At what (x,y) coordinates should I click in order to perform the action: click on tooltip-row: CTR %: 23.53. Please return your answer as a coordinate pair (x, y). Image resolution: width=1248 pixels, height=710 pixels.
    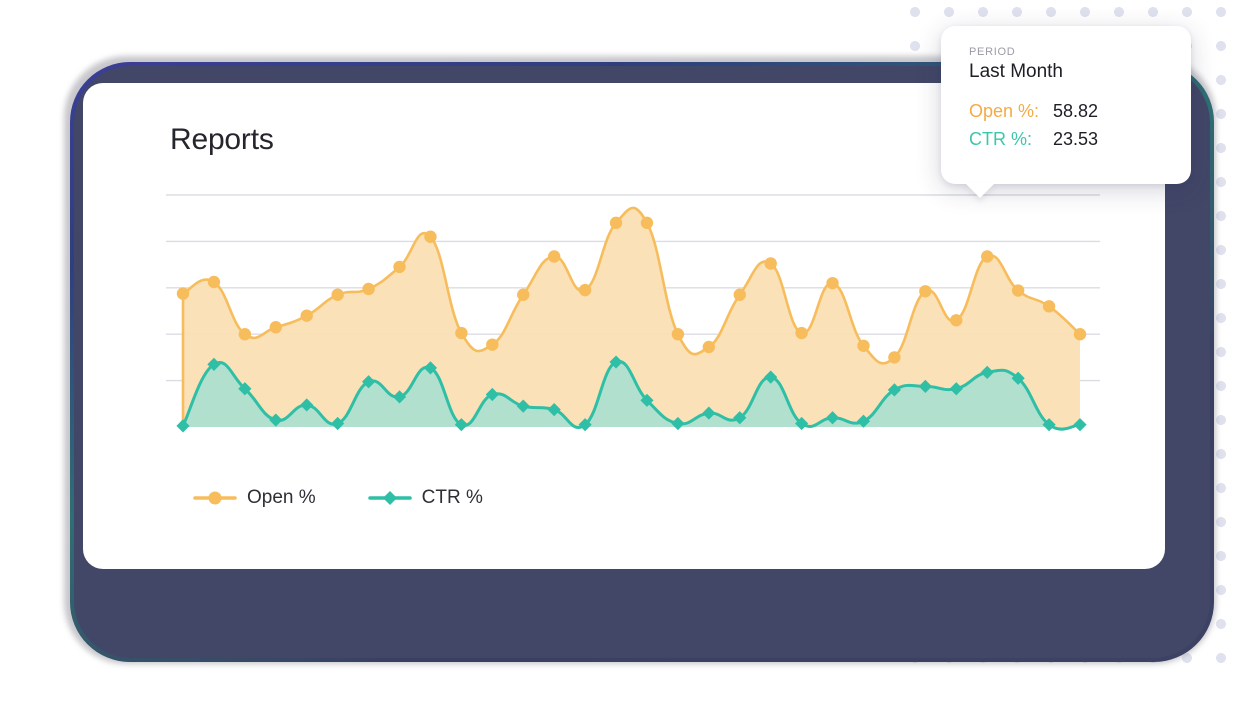
    Looking at the image, I should click on (1068, 139).